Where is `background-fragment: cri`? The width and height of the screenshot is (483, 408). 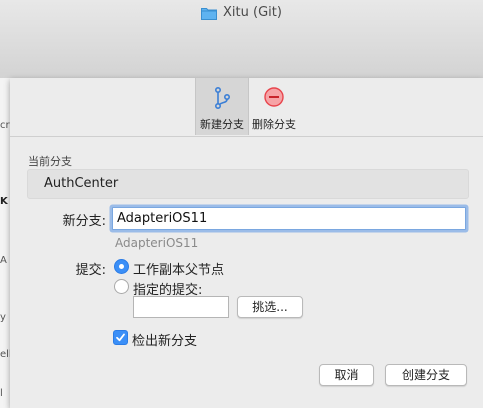 background-fragment: cri is located at coordinates (5, 125).